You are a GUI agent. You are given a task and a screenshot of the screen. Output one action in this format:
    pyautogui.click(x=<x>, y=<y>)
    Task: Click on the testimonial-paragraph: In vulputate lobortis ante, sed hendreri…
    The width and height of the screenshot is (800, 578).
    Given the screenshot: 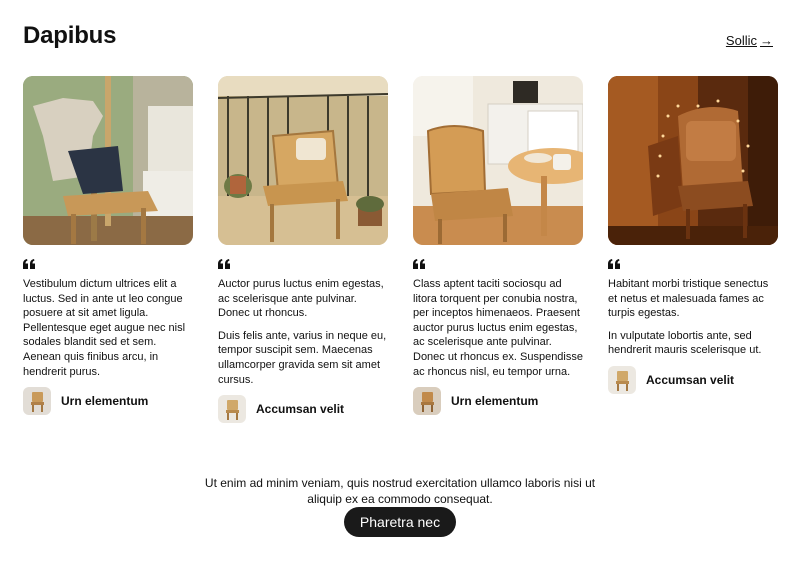 What is the action you would take?
    pyautogui.click(x=685, y=343)
    